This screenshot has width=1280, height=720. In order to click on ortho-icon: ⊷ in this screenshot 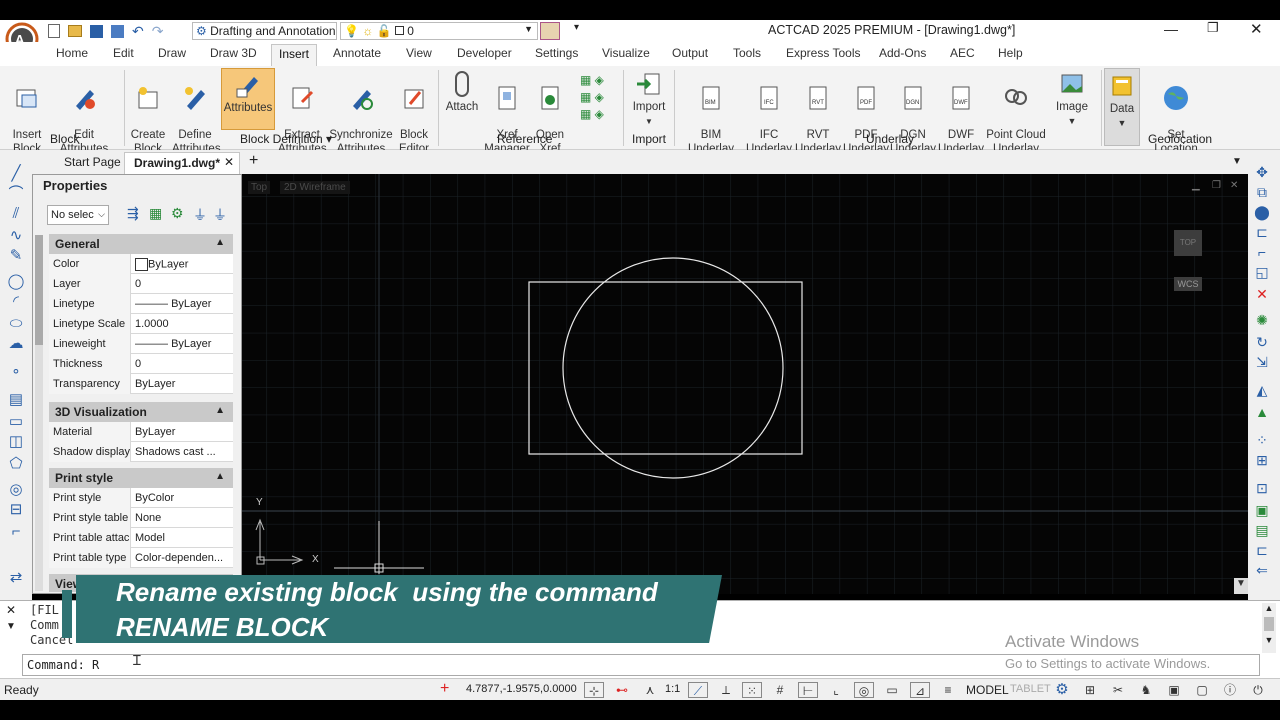, I will do `click(622, 690)`.